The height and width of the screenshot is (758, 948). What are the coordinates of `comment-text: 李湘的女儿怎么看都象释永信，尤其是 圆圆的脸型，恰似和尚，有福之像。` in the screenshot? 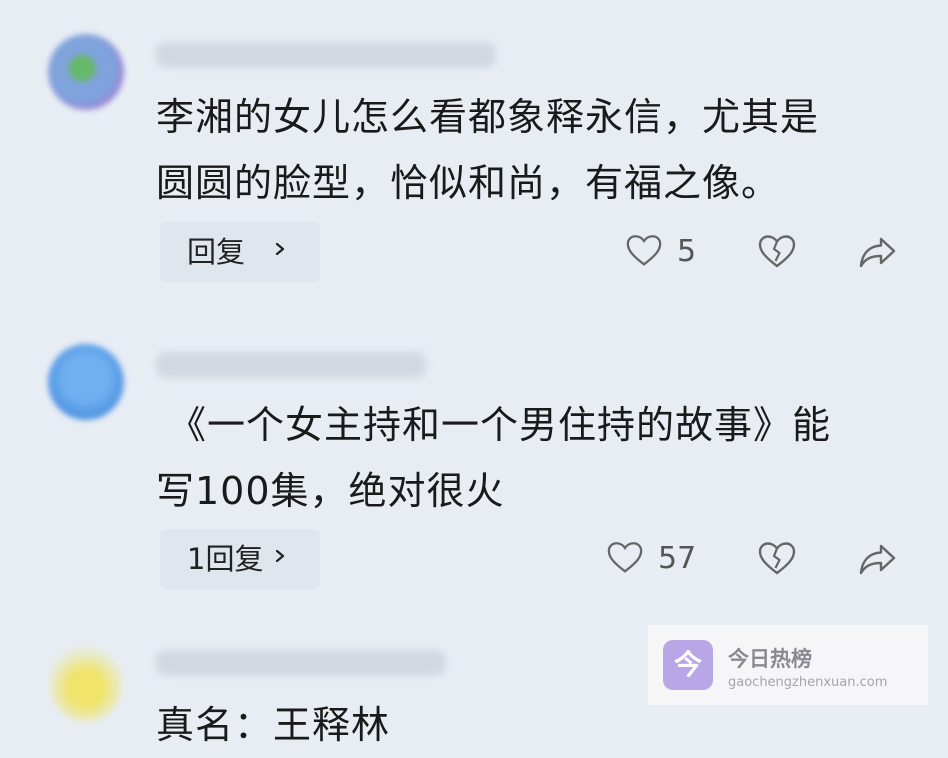 It's located at (521, 150).